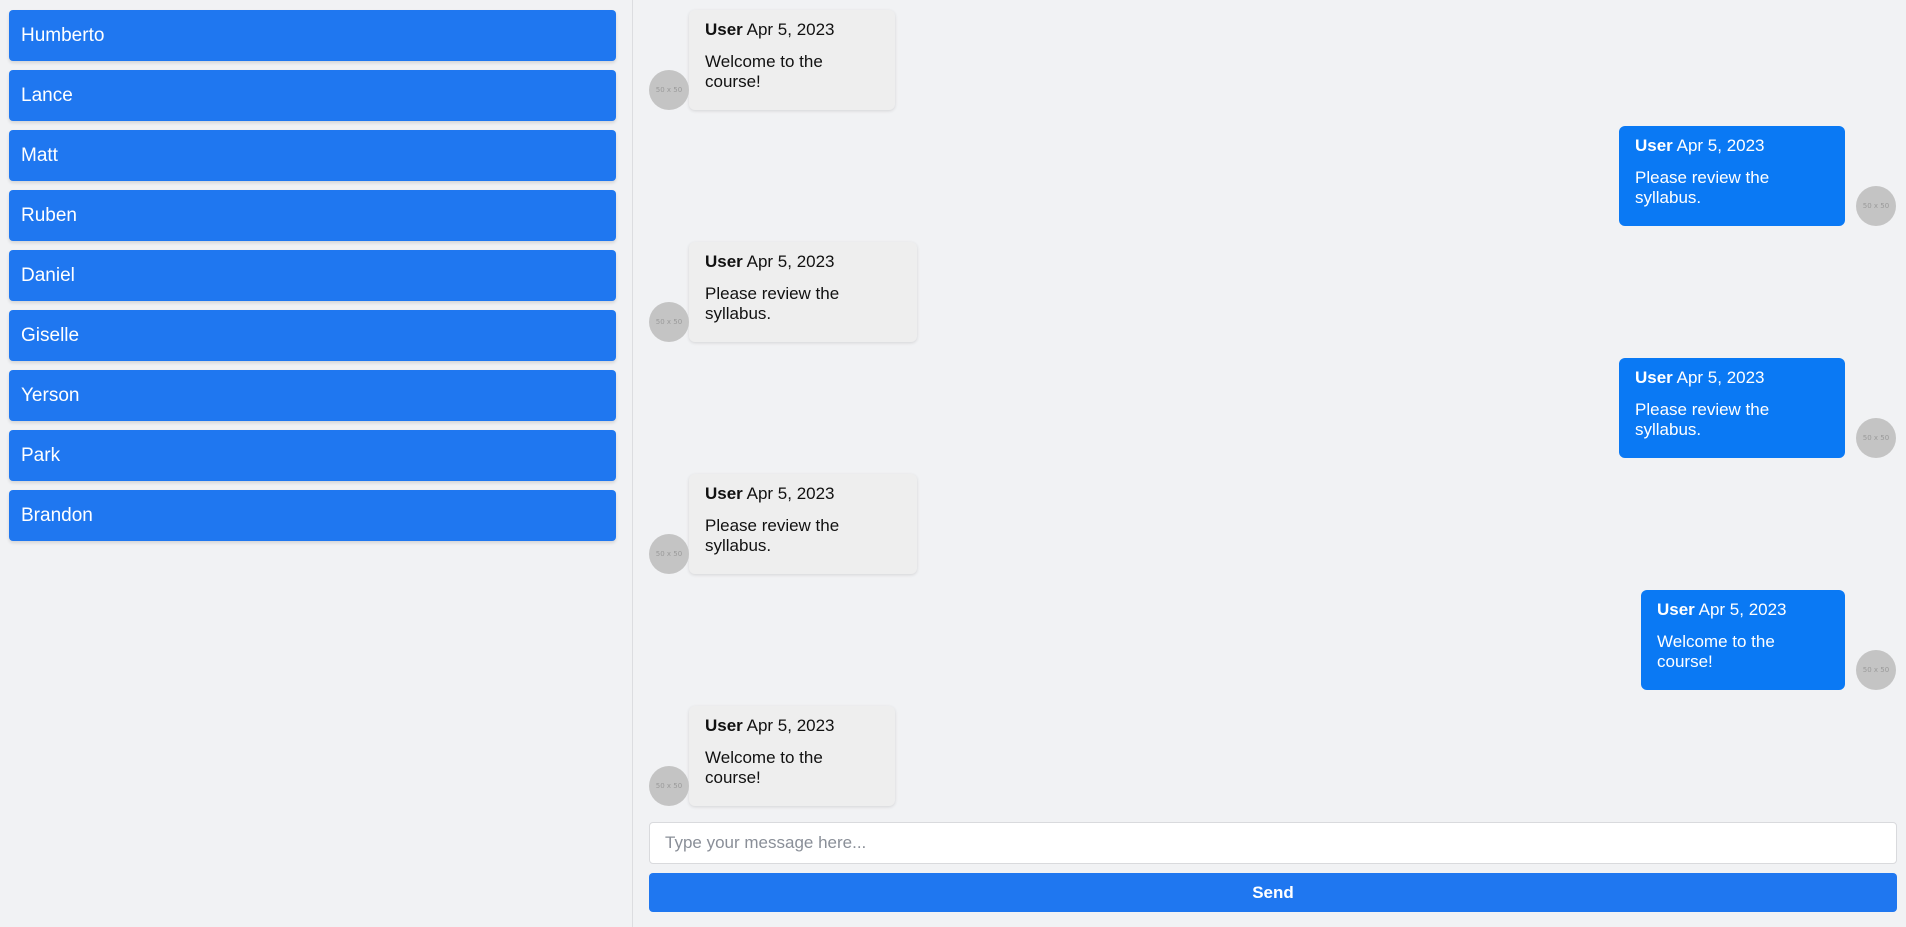  What do you see at coordinates (312, 95) in the screenshot?
I see `contact-item-lance: Lance` at bounding box center [312, 95].